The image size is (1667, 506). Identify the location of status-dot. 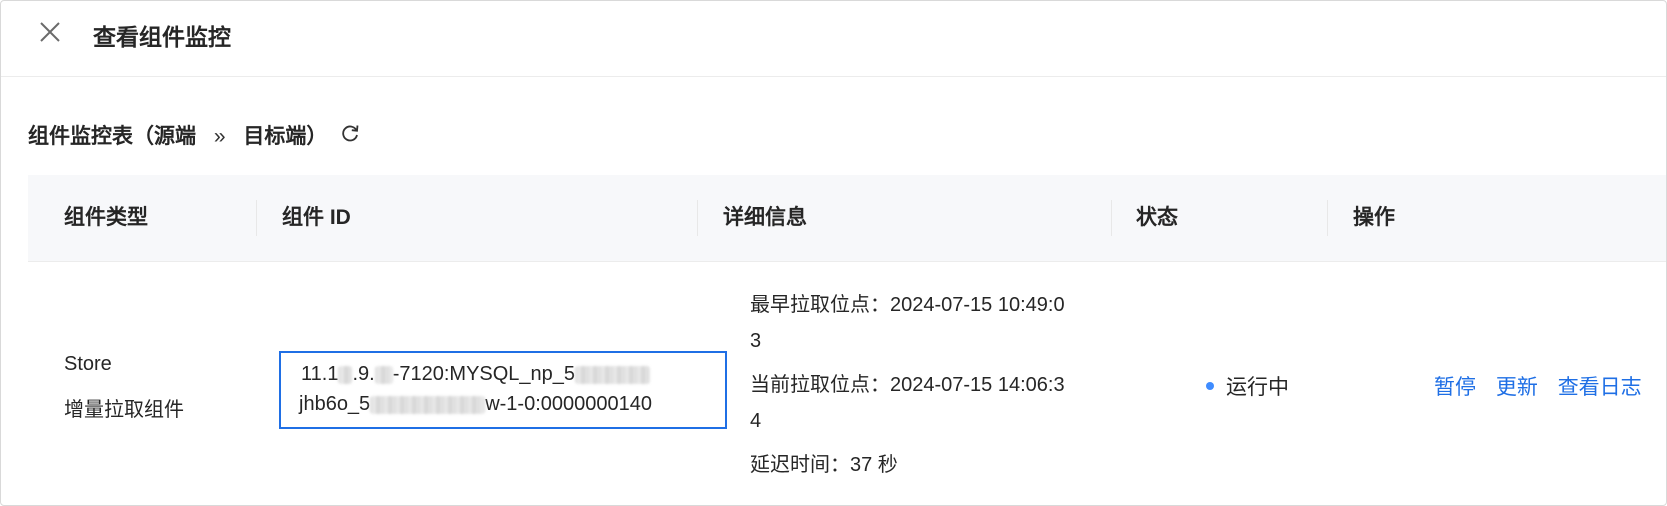
(1210, 386).